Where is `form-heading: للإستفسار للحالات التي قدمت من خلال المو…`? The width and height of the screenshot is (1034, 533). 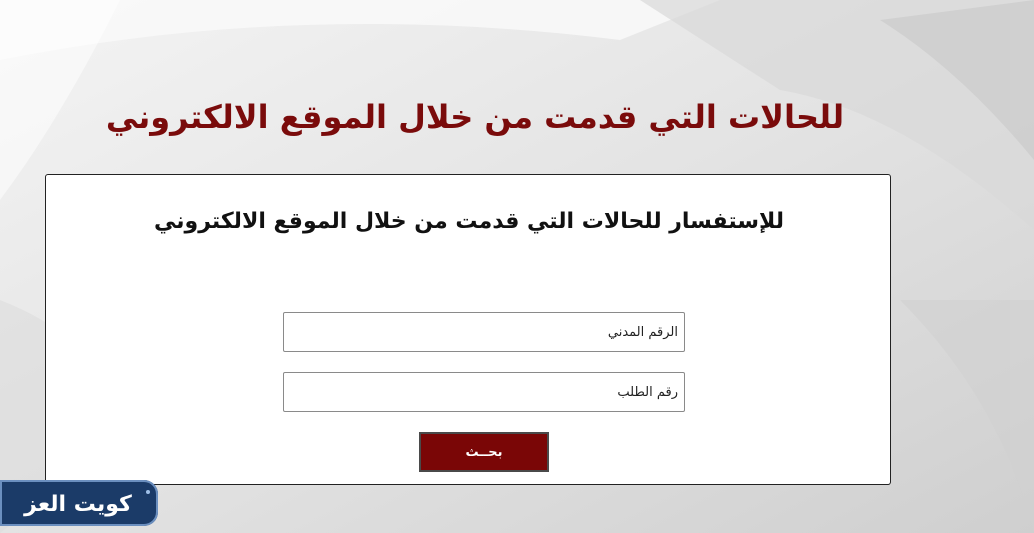
form-heading: للإستفسار للحالات التي قدمت من خلال المو… is located at coordinates (469, 221).